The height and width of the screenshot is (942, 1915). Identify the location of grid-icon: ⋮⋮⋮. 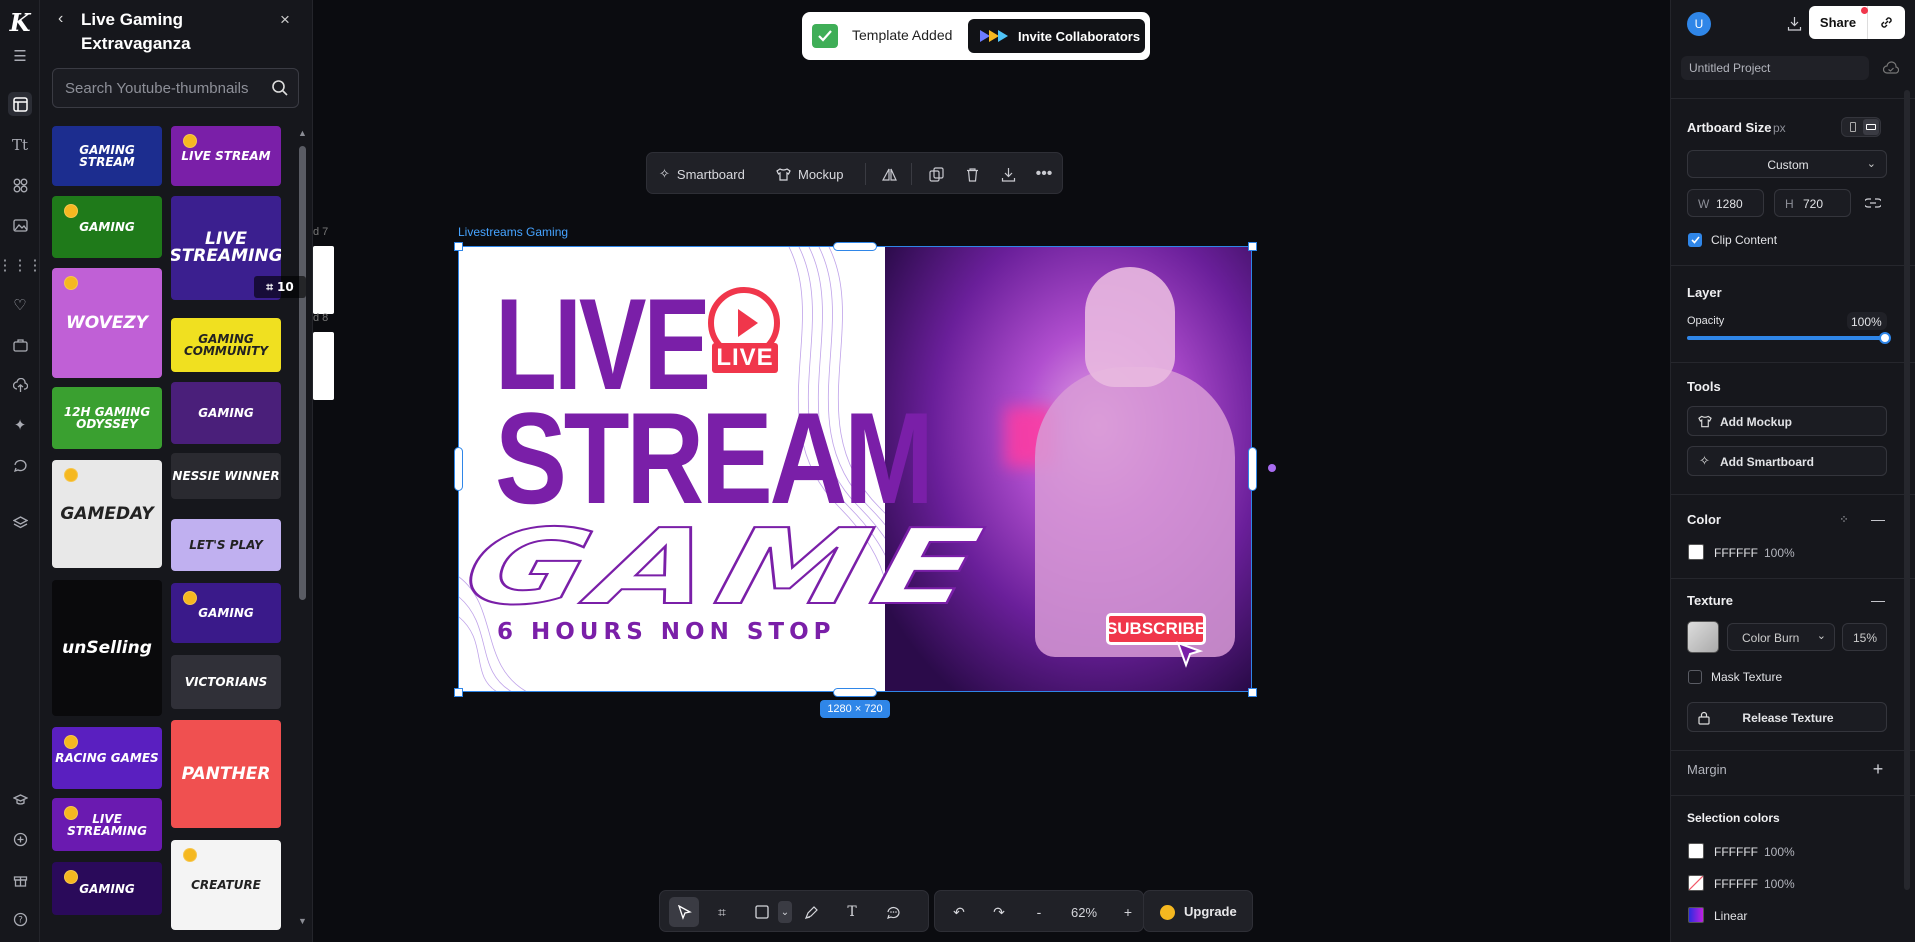
(21, 265).